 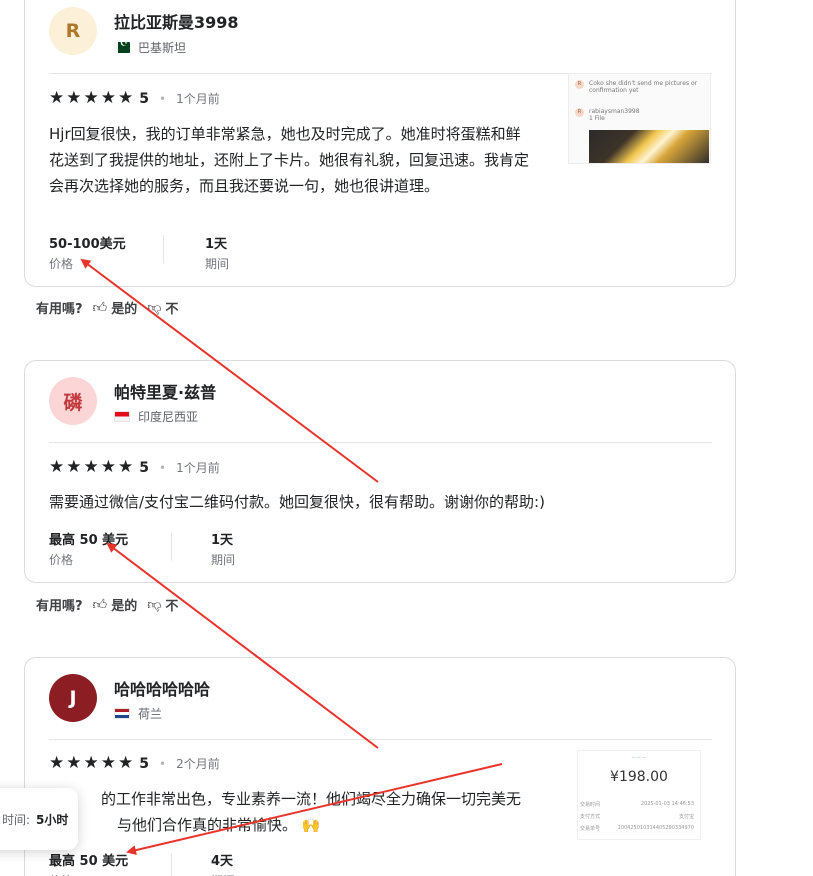 I want to click on price-block: 50-100美元 价格, so click(x=87, y=252).